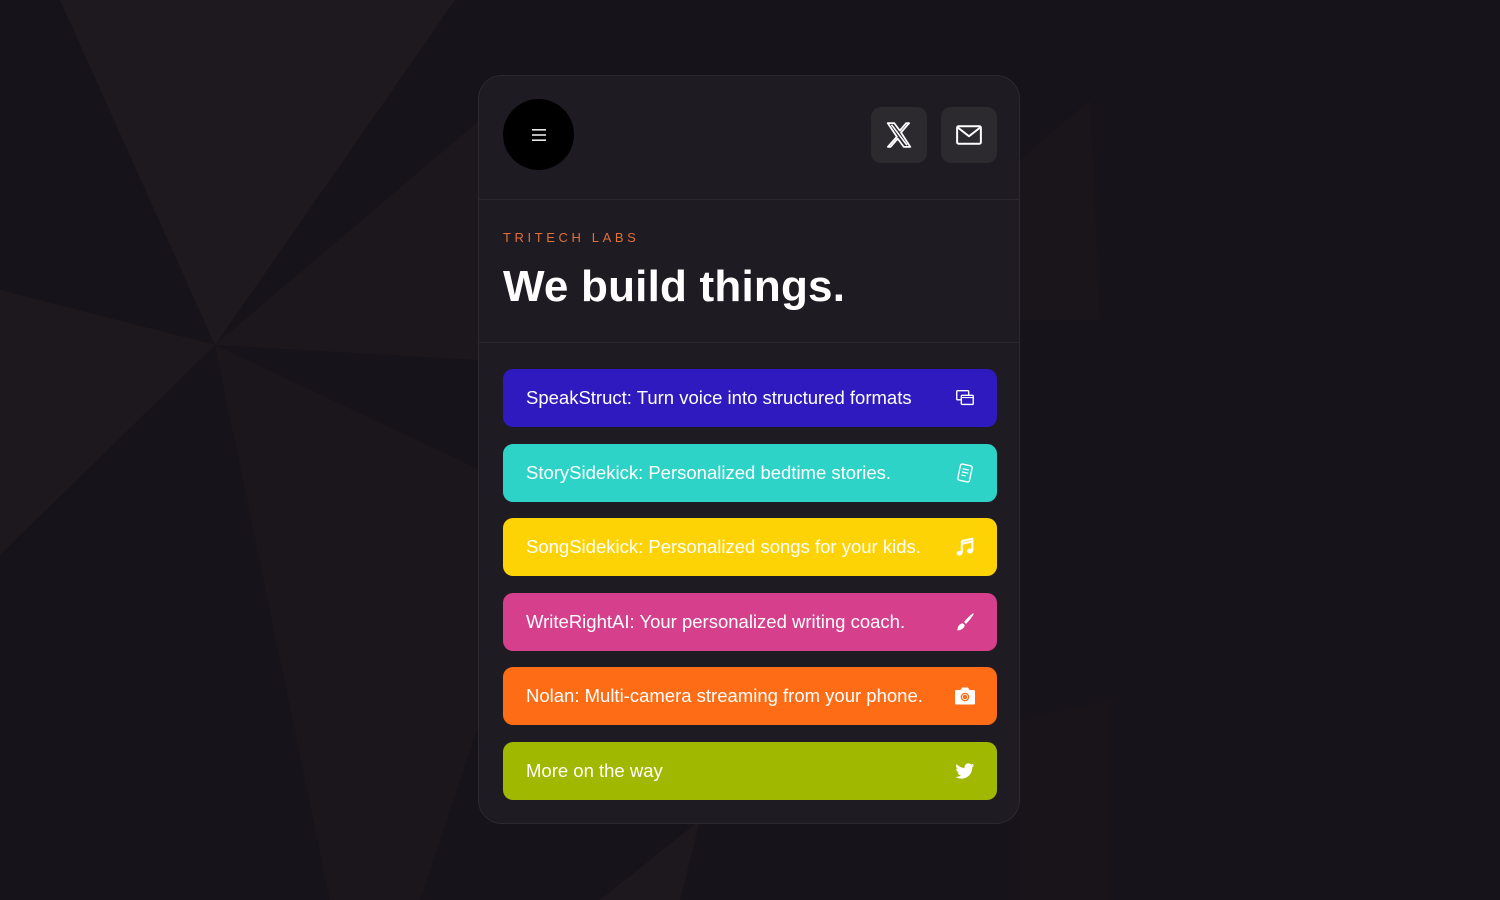 The width and height of the screenshot is (1500, 900). Describe the element at coordinates (571, 237) in the screenshot. I see `company-name: TRITECH LABS` at that location.